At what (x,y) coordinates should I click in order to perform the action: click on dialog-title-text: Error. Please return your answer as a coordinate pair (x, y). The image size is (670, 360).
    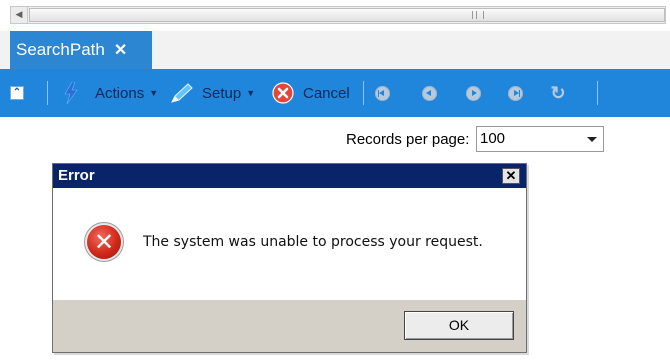
    Looking at the image, I should click on (76, 175).